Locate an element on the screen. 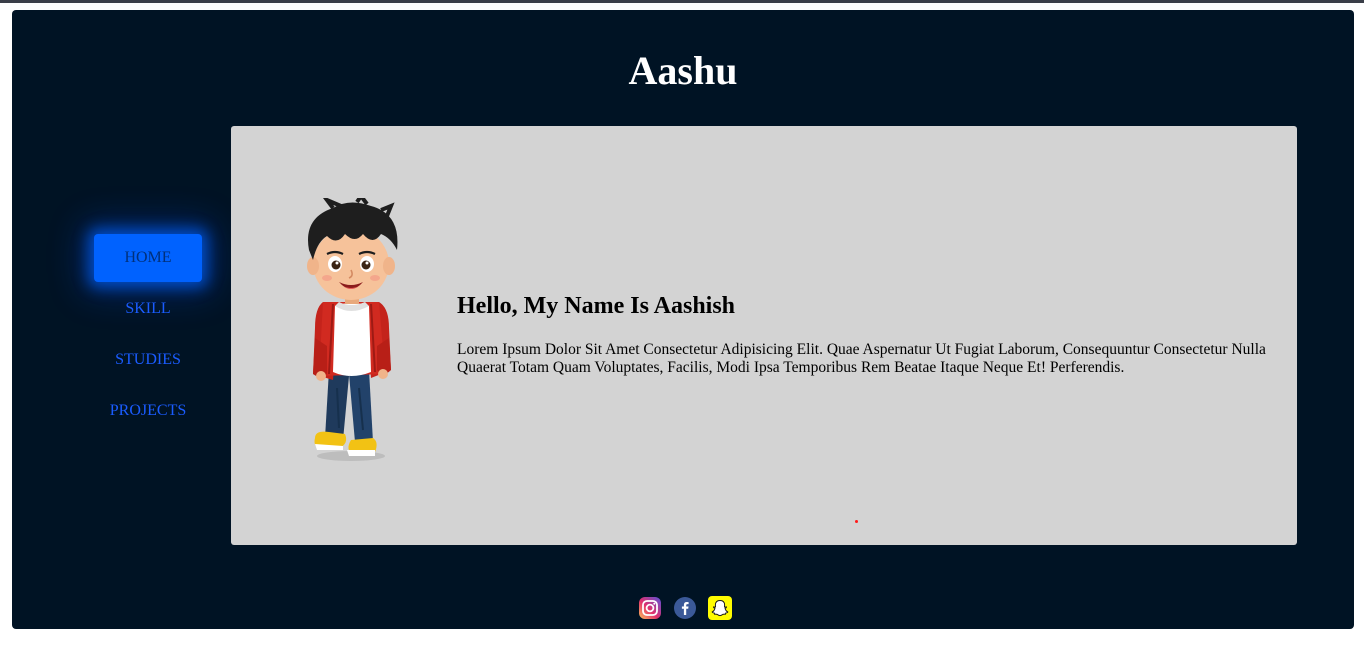 This screenshot has width=1364, height=650. browser-top-line is located at coordinates (682, 1).